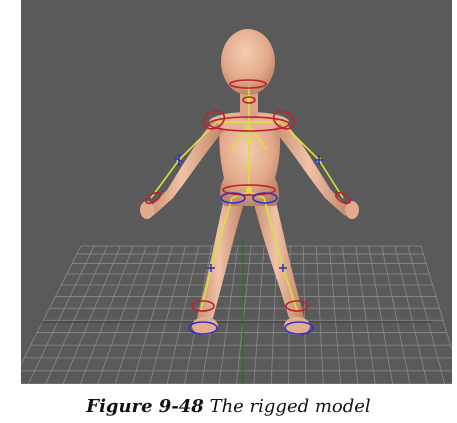 This screenshot has height=423, width=457. Describe the element at coordinates (249, 190) in the screenshot. I see `pelvis-joint` at that location.